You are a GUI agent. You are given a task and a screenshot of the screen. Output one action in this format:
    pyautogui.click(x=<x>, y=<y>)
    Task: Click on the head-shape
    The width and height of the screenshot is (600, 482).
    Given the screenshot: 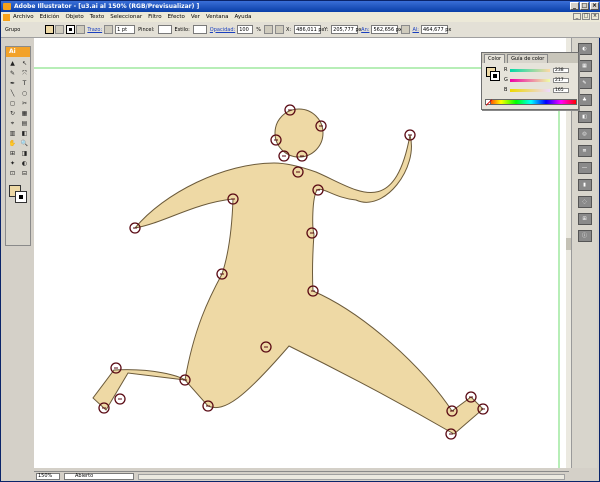 What is the action you would take?
    pyautogui.click(x=299, y=133)
    